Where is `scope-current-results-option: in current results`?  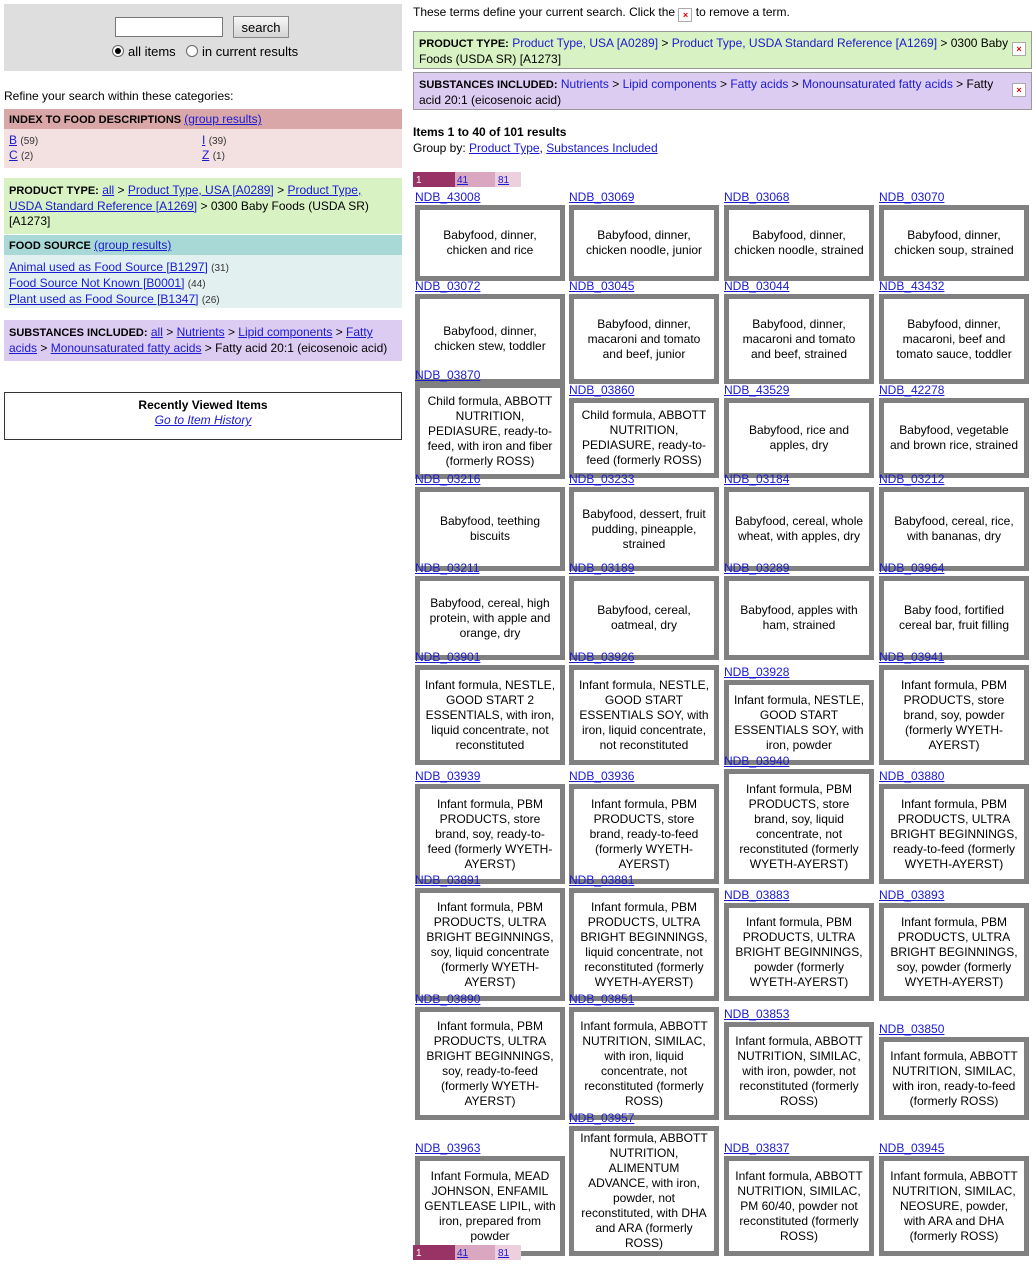 scope-current-results-option: in current results is located at coordinates (242, 51).